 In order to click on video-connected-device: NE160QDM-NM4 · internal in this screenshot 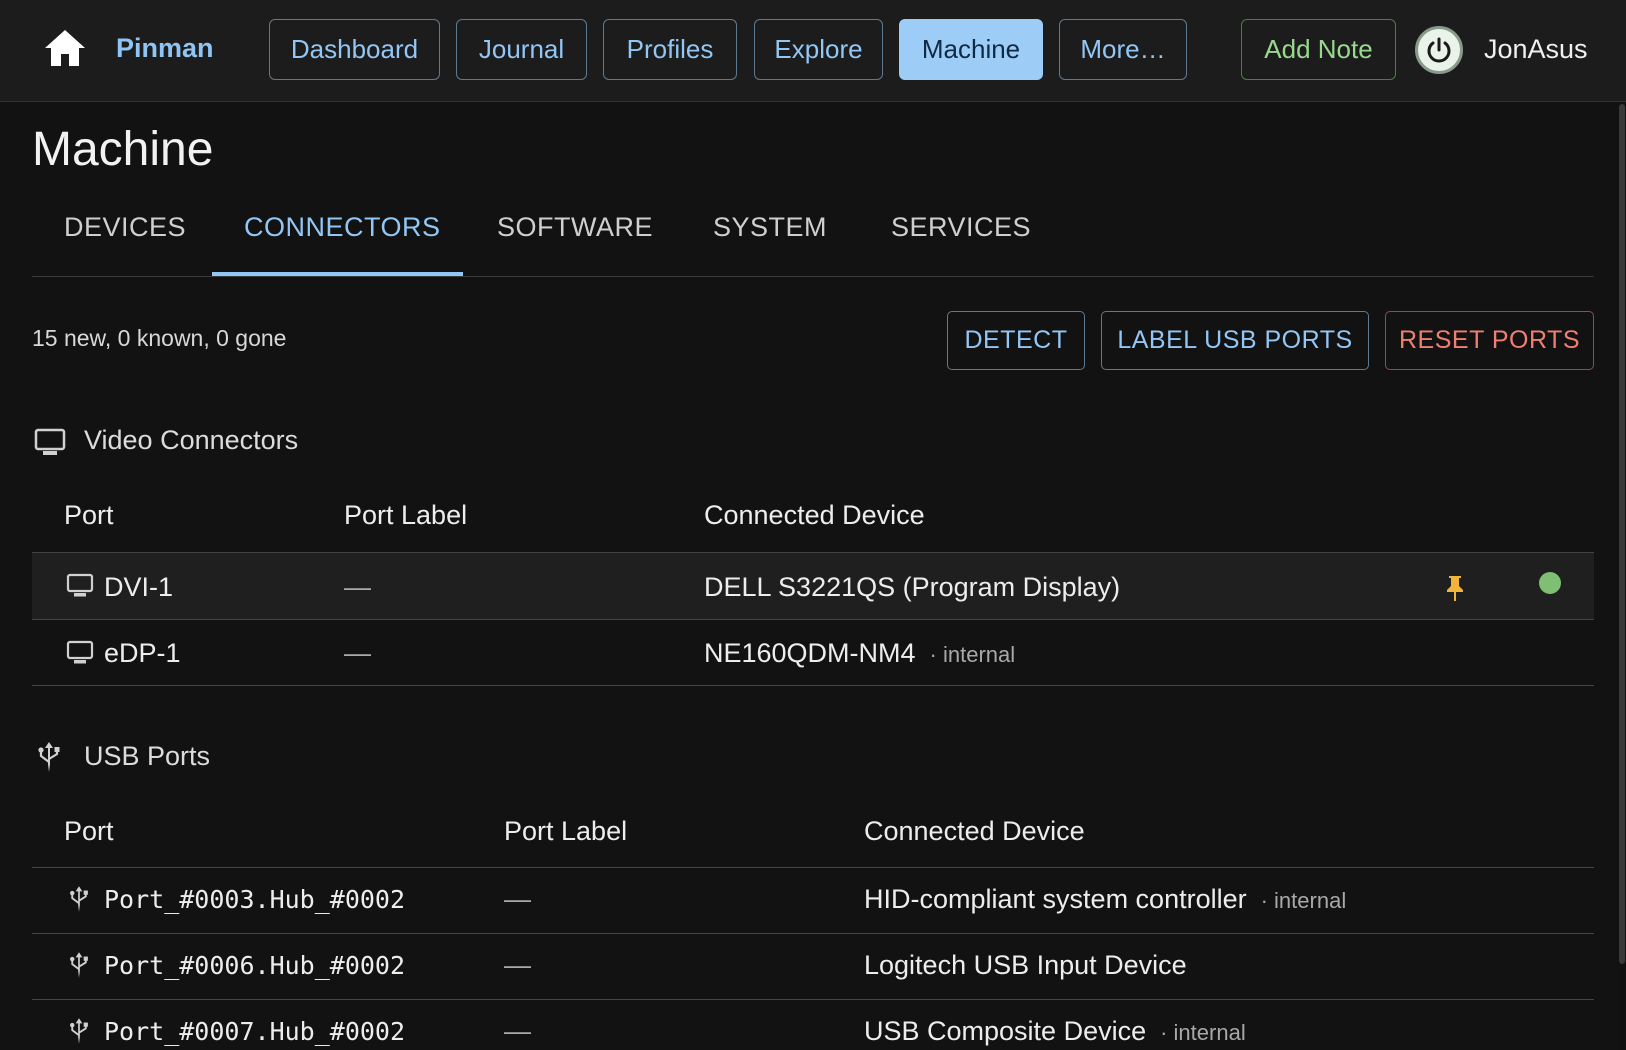, I will do `click(859, 653)`.